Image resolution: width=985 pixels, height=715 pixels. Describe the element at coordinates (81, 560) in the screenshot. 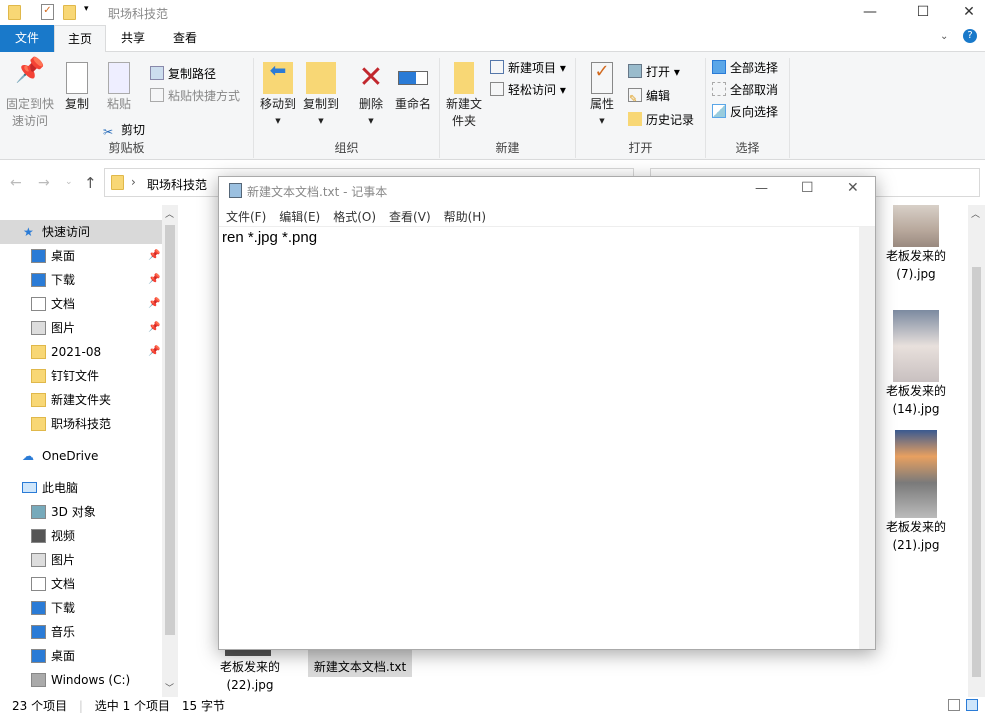

I see `nav-item: 图片` at that location.